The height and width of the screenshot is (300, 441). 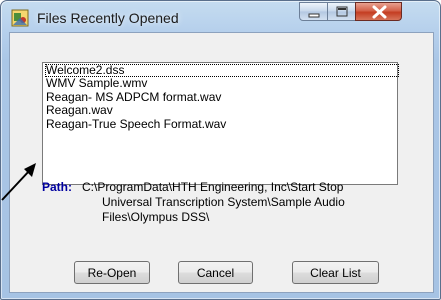 What do you see at coordinates (314, 15) in the screenshot?
I see `minimize-icon` at bounding box center [314, 15].